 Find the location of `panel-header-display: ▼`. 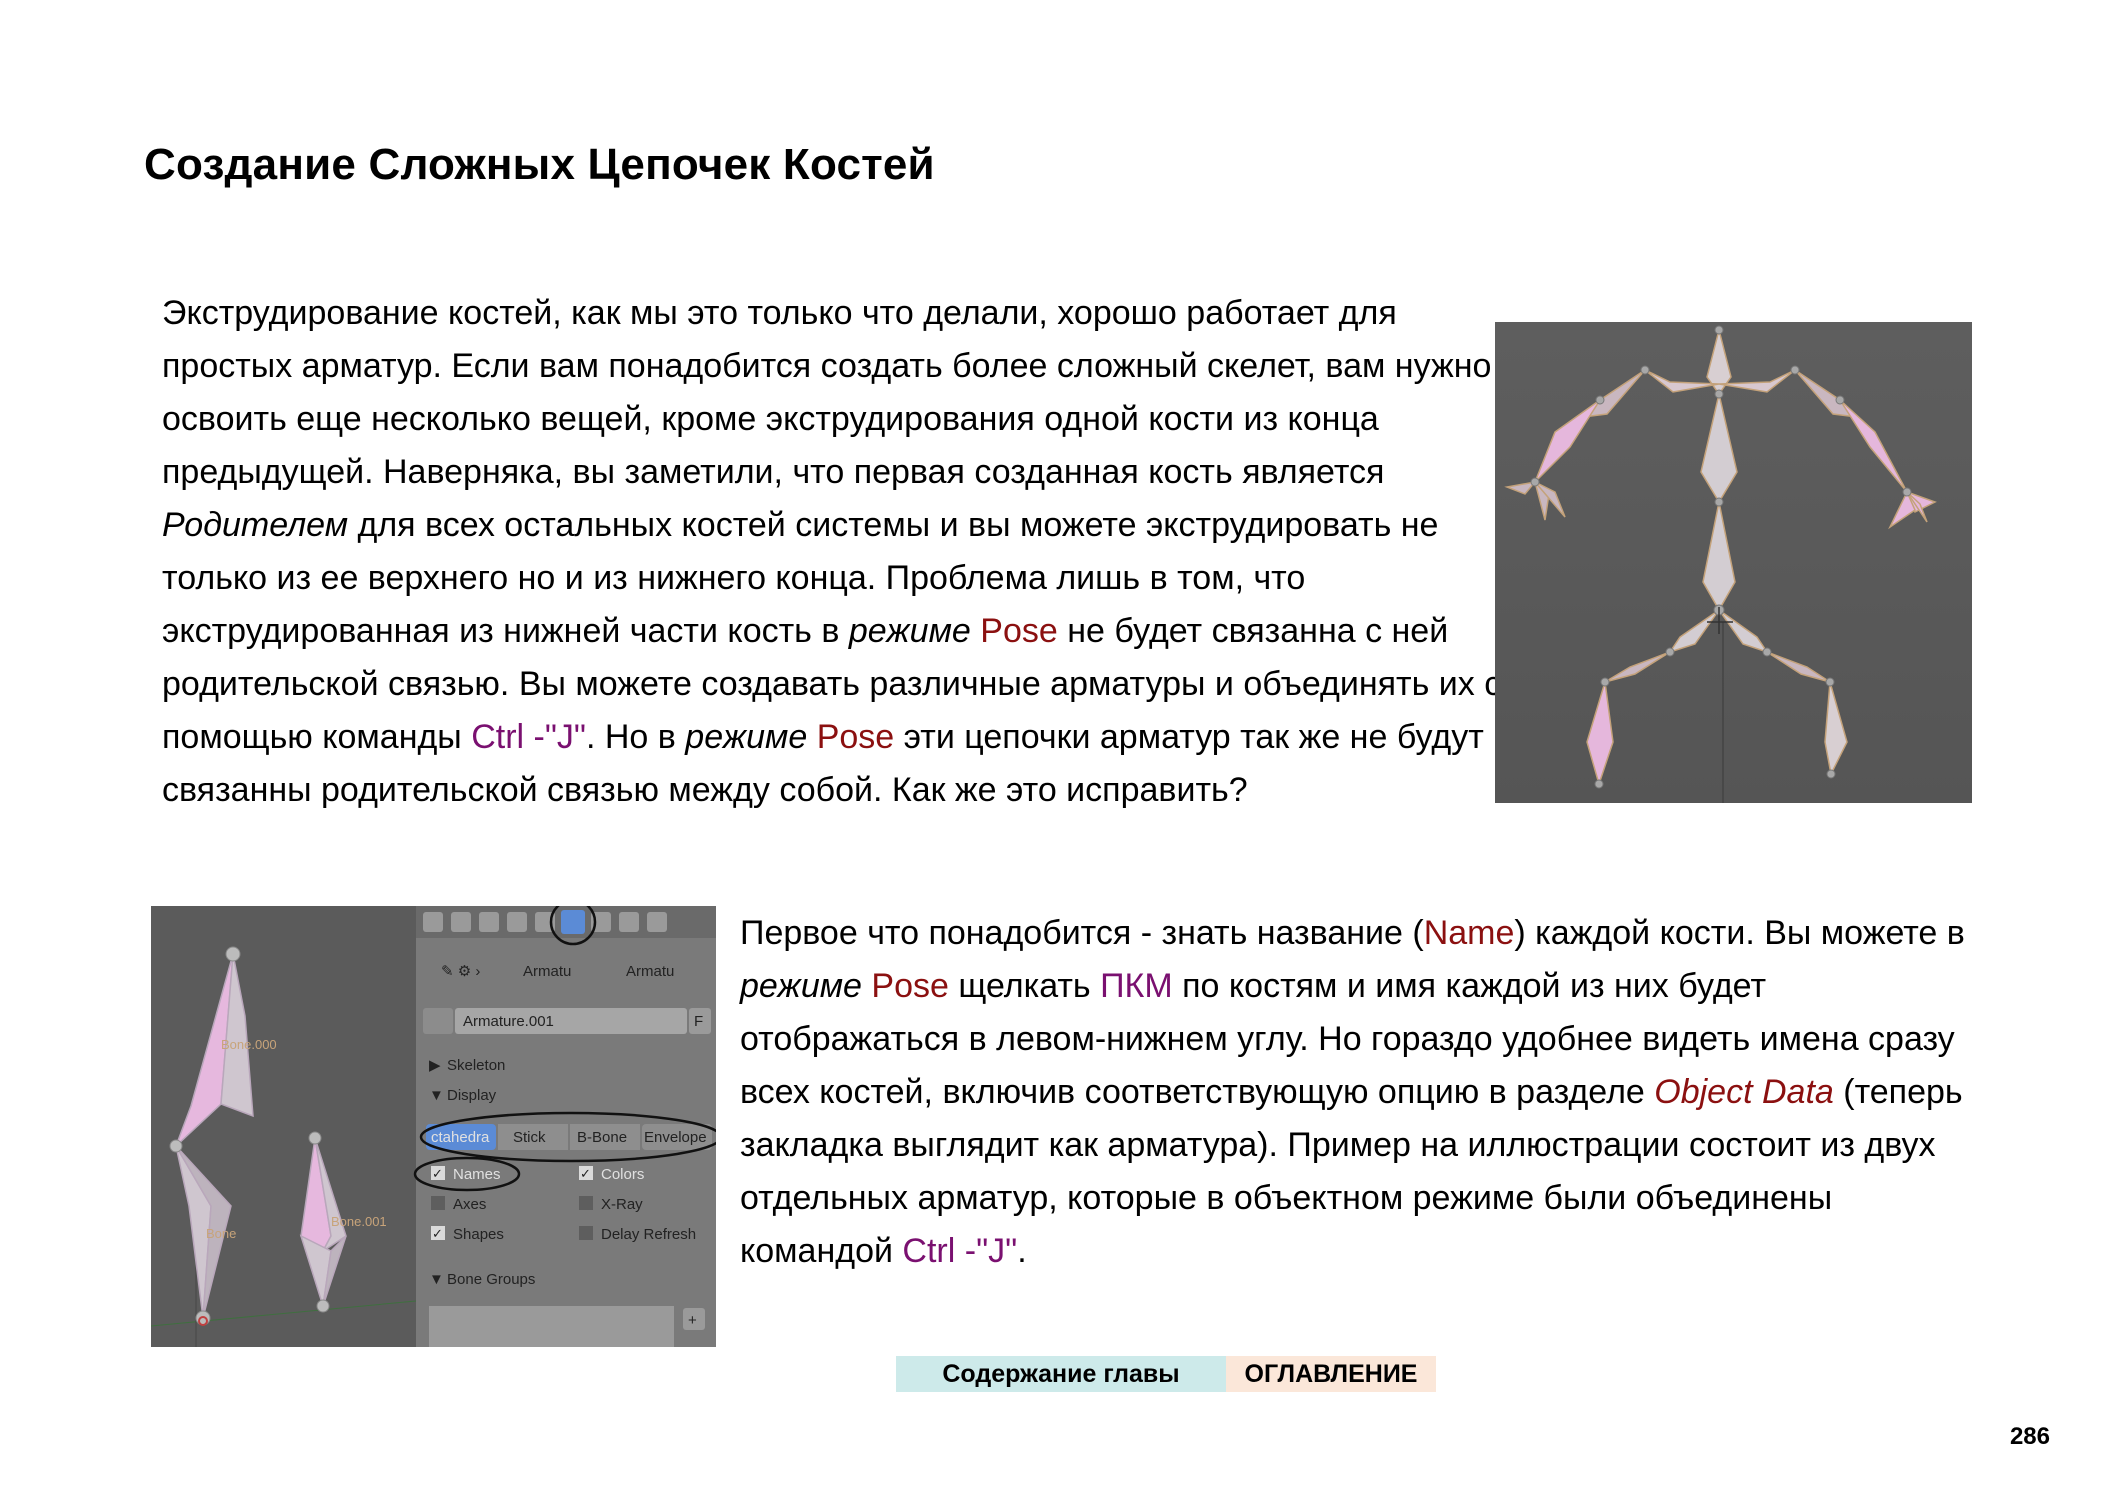

panel-header-display: ▼ is located at coordinates (436, 1095).